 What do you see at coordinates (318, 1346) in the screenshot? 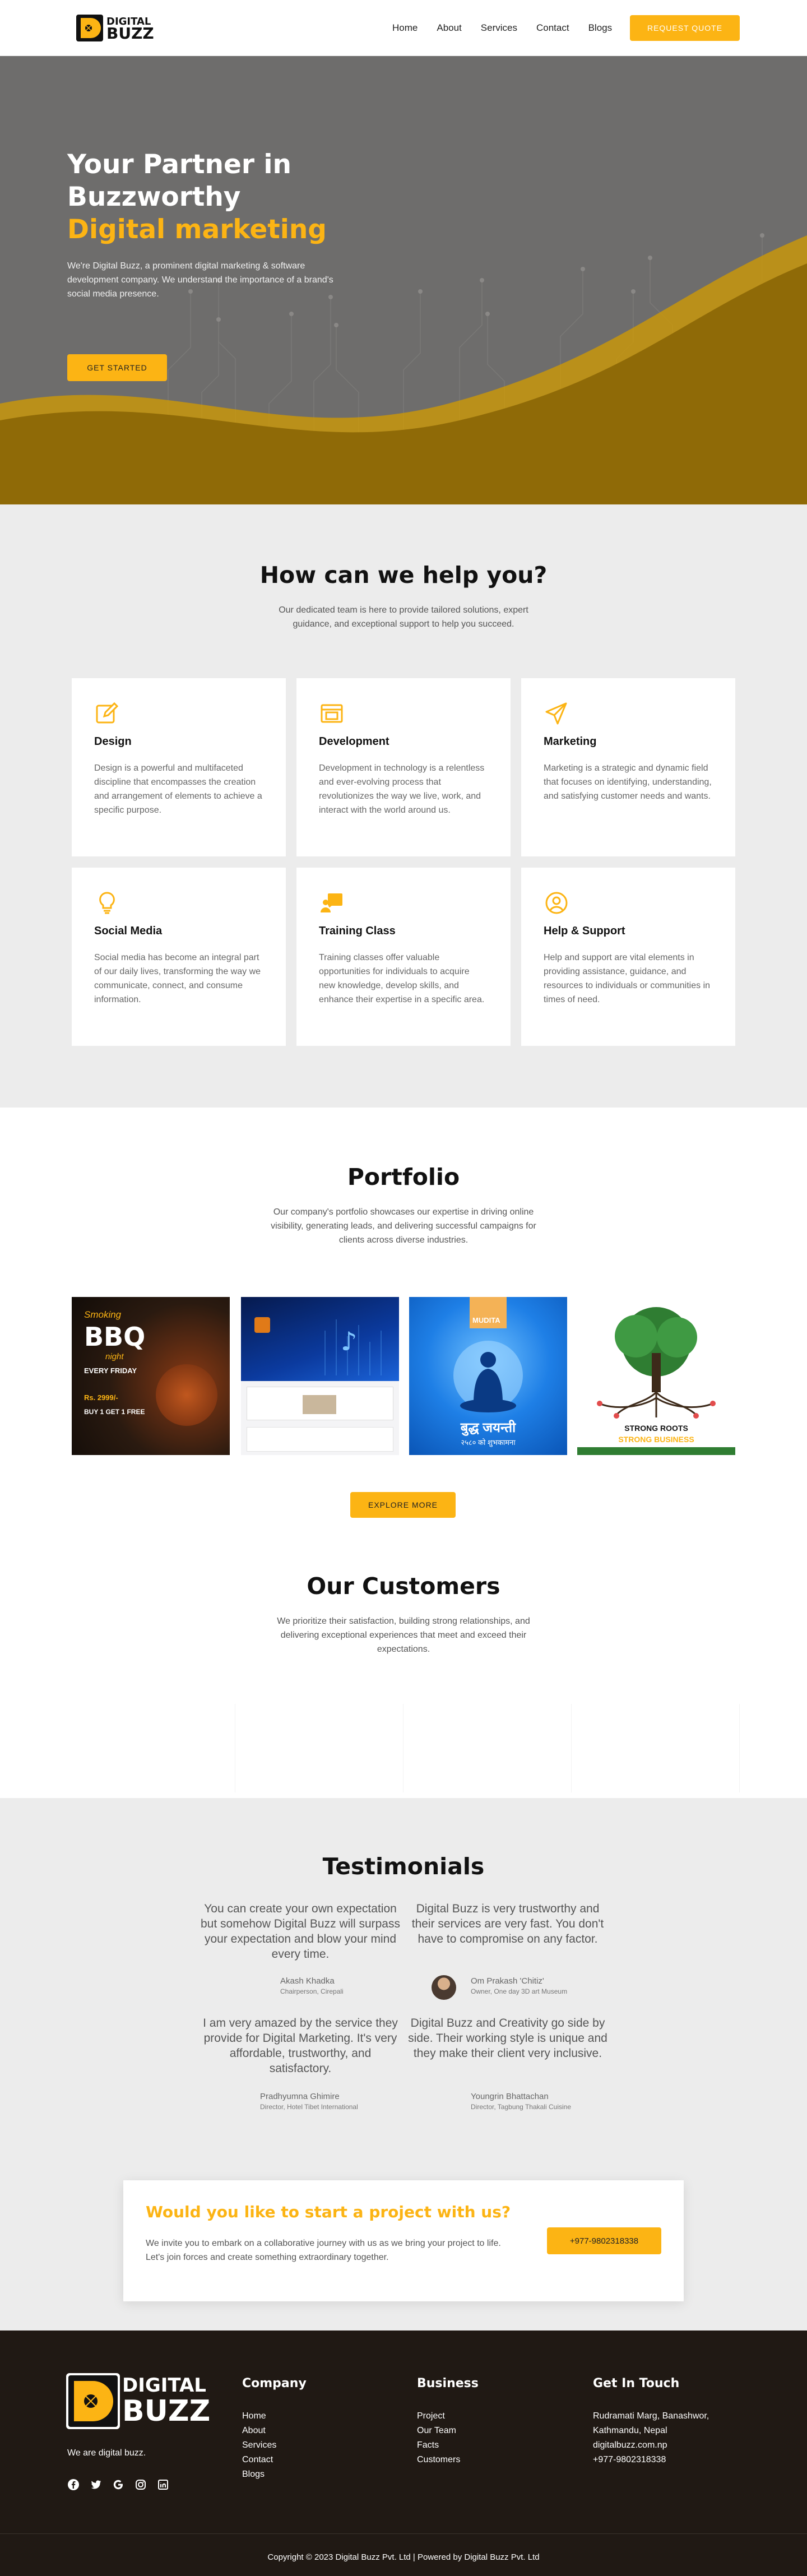
I see `music-note-graphic: ♪` at bounding box center [318, 1346].